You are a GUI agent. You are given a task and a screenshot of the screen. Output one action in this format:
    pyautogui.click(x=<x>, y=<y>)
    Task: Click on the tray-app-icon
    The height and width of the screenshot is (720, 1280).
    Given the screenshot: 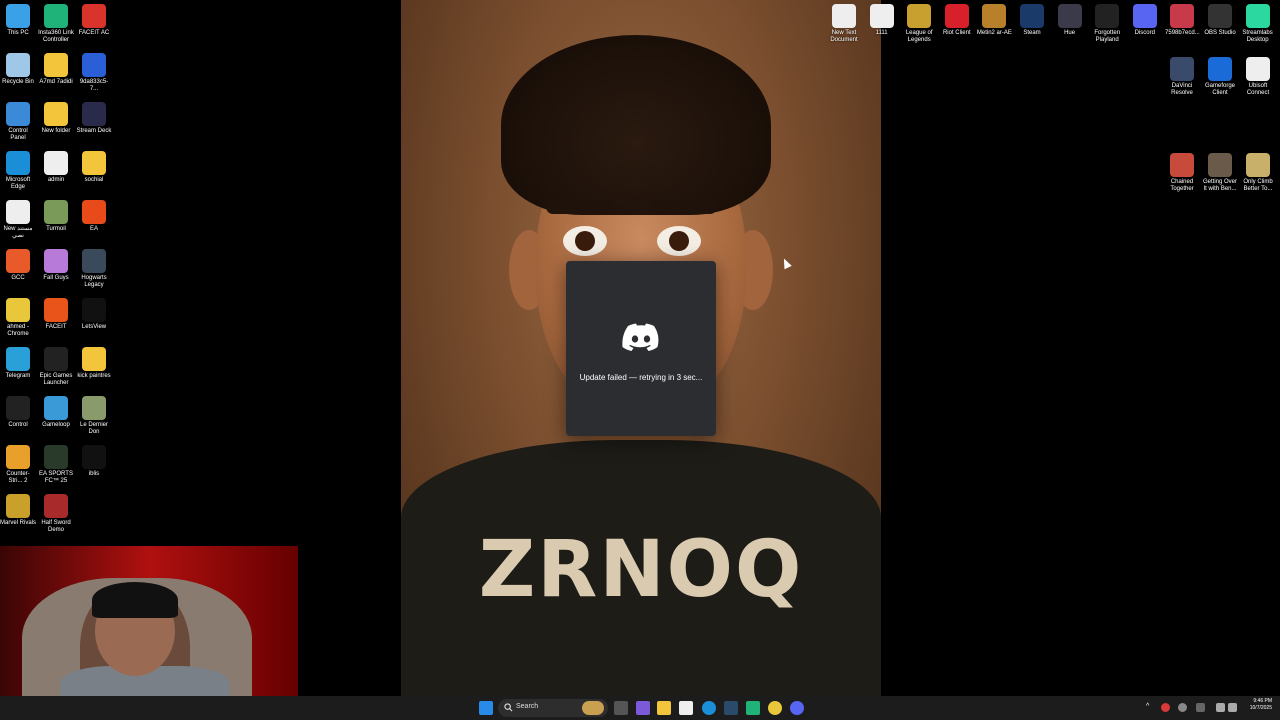 What is the action you would take?
    pyautogui.click(x=1165, y=707)
    